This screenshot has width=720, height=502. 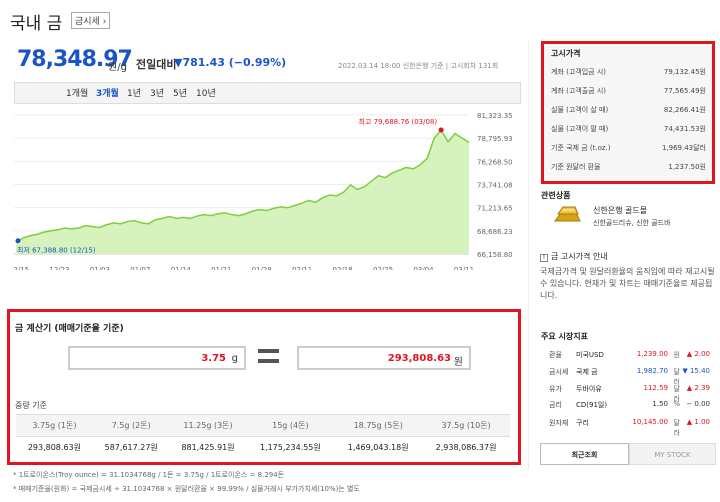 I want to click on x-tick-label: 02/25, so click(x=383, y=268).